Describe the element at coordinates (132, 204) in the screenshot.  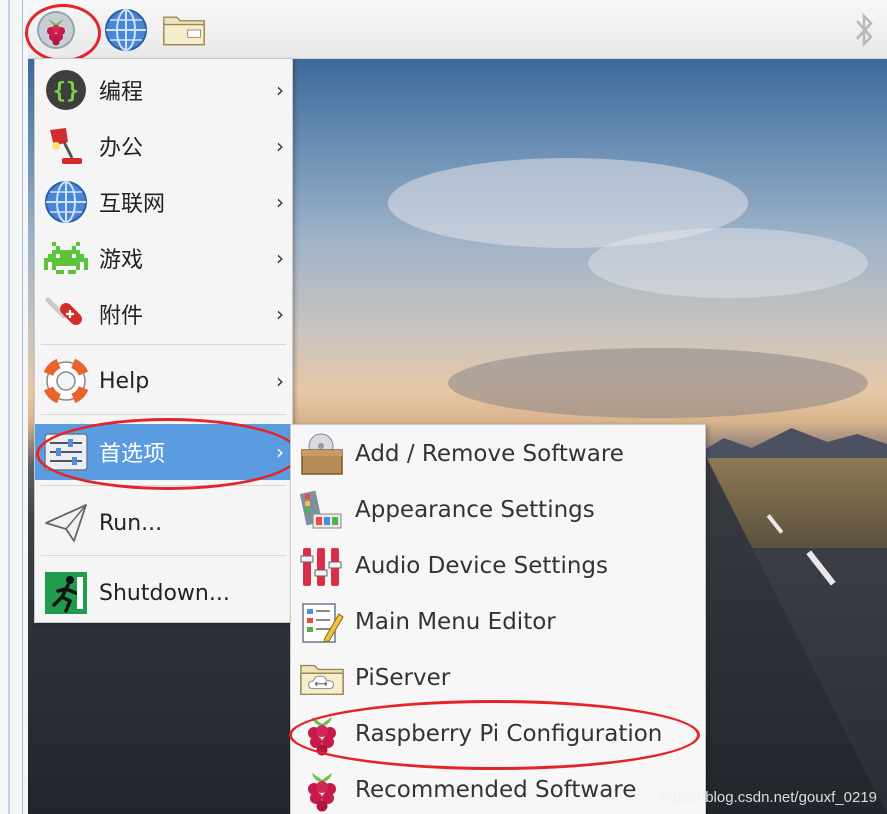
I see `menu-item-label: 互联网` at that location.